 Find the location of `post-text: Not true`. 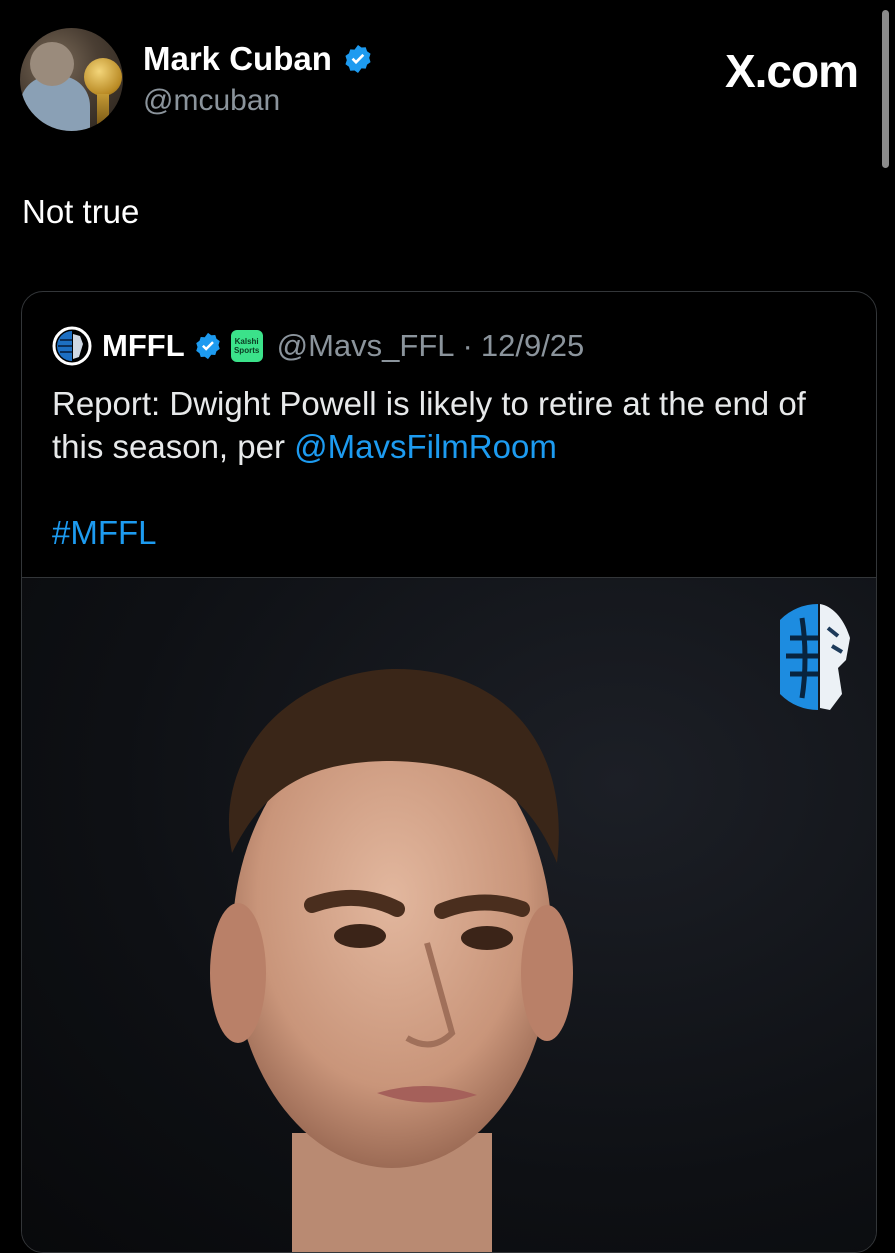

post-text: Not true is located at coordinates (81, 211).